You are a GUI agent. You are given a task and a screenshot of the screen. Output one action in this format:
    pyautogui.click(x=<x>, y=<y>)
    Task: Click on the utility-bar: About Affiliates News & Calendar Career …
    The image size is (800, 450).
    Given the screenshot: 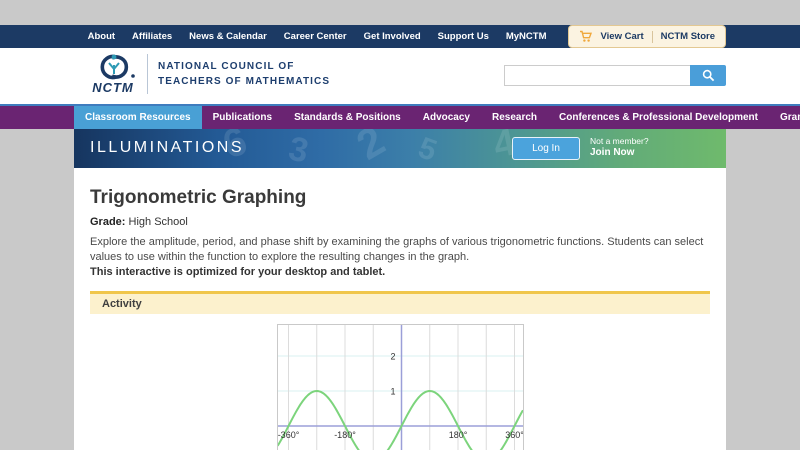 What is the action you would take?
    pyautogui.click(x=400, y=36)
    